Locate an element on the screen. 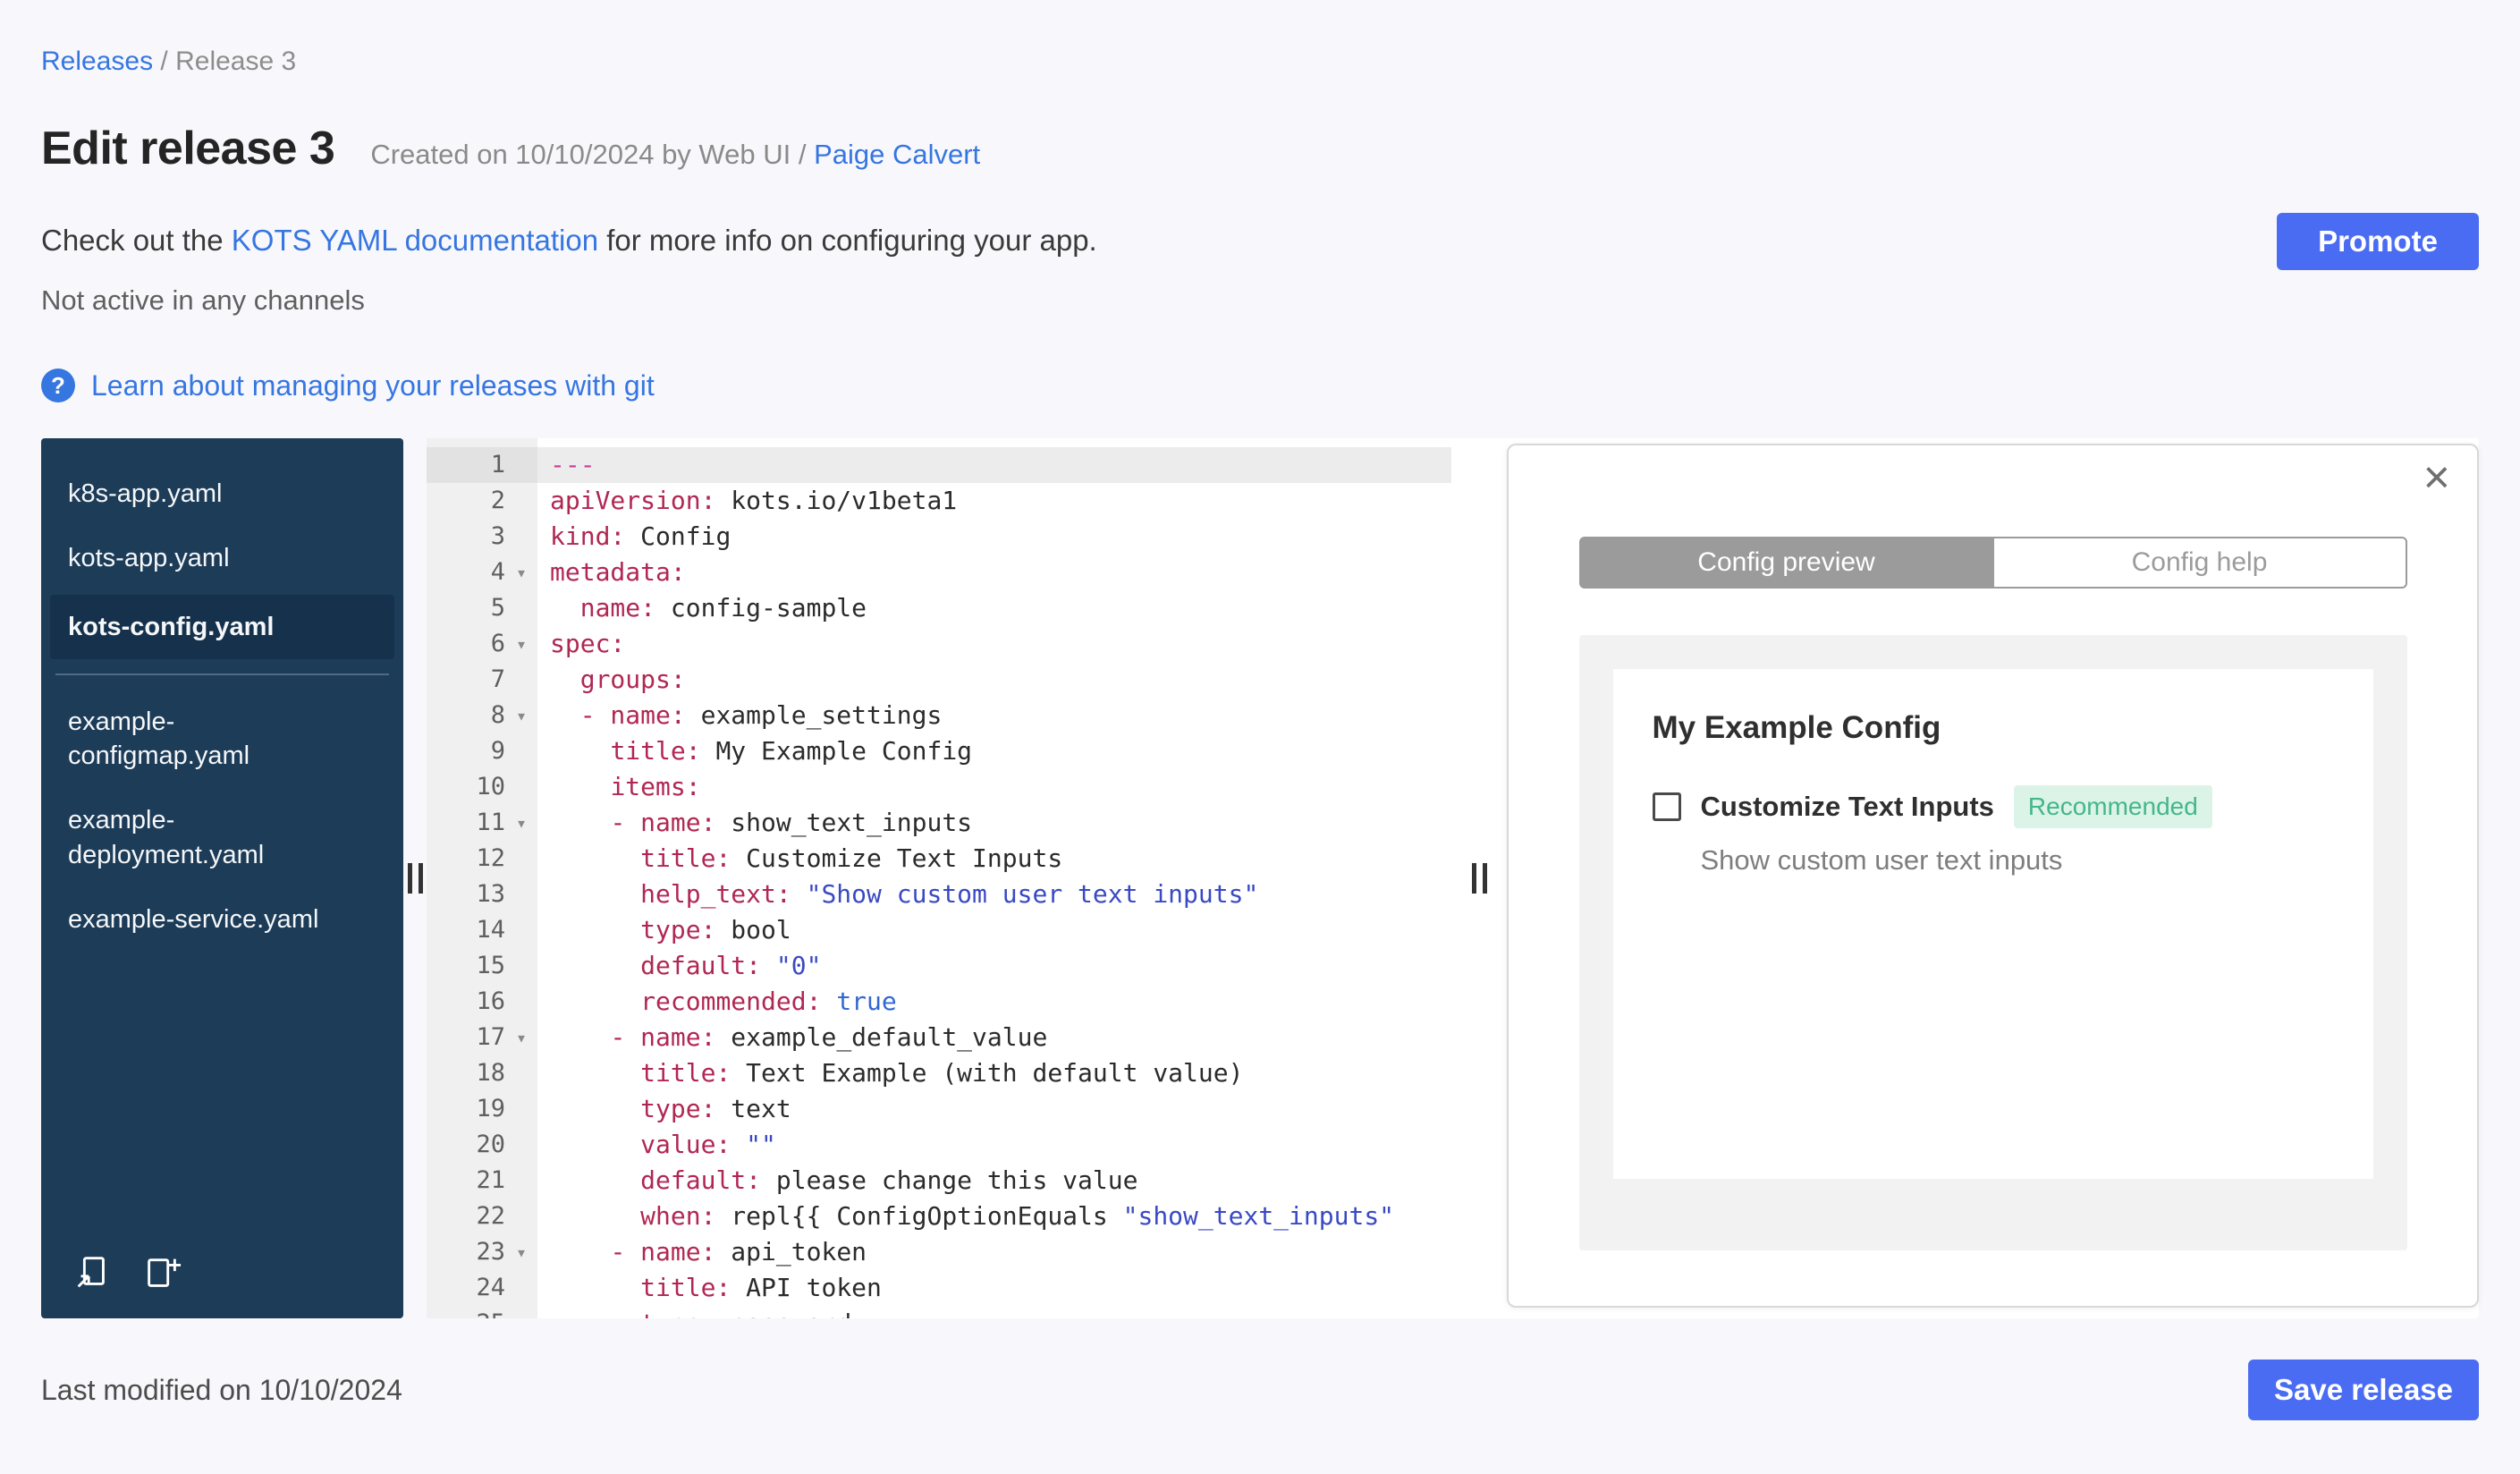 The width and height of the screenshot is (2520, 1474). code-row: 15 default: "0" is located at coordinates (939, 966).